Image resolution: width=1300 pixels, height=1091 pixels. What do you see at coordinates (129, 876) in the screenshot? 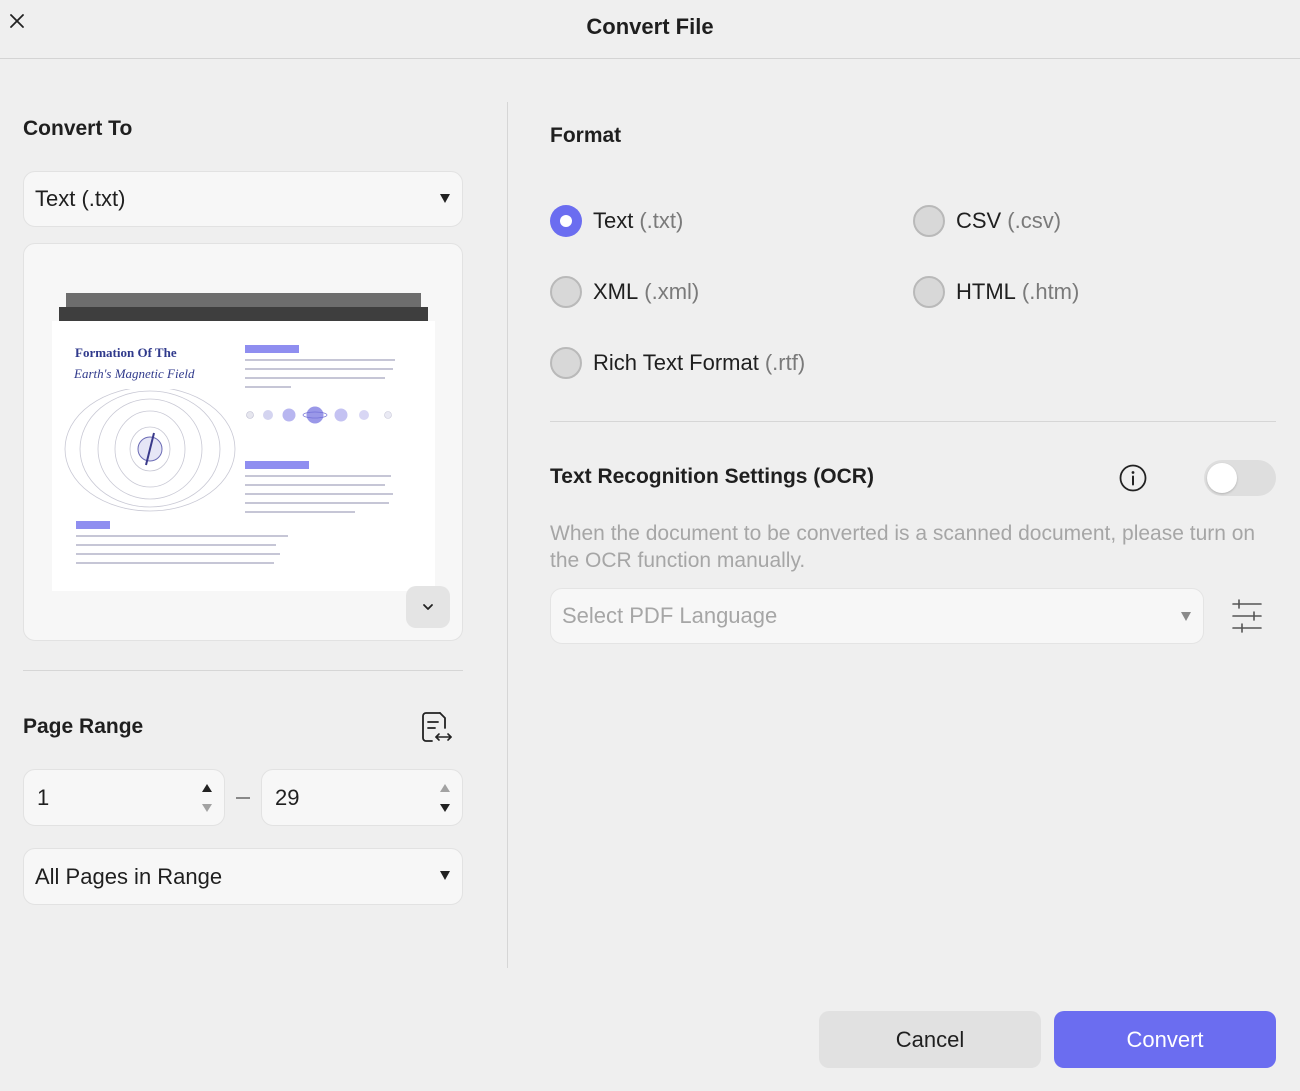
I see `pages-subset-value: All Pages in Range` at bounding box center [129, 876].